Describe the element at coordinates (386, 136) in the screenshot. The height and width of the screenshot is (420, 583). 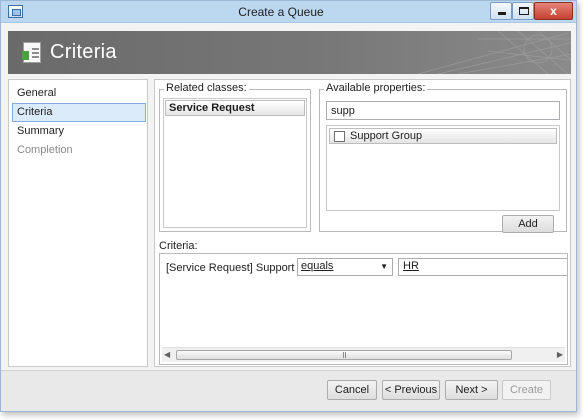
I see `property-label: Support Group` at that location.